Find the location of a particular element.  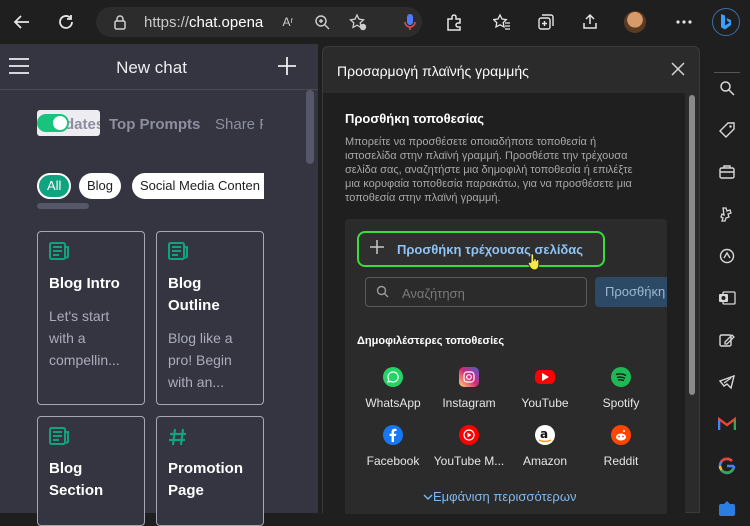

dialog-scrollbar is located at coordinates (692, 245).